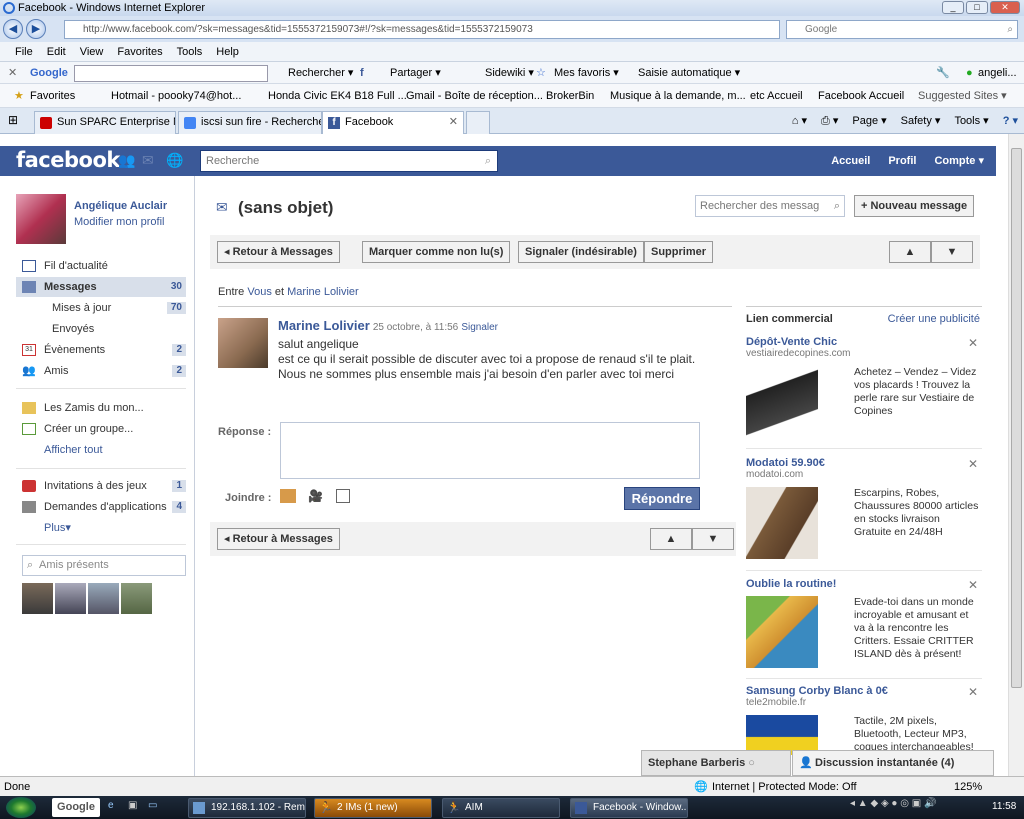 This screenshot has width=1024, height=819. I want to click on scrollbar-thumb, so click(1016, 418).